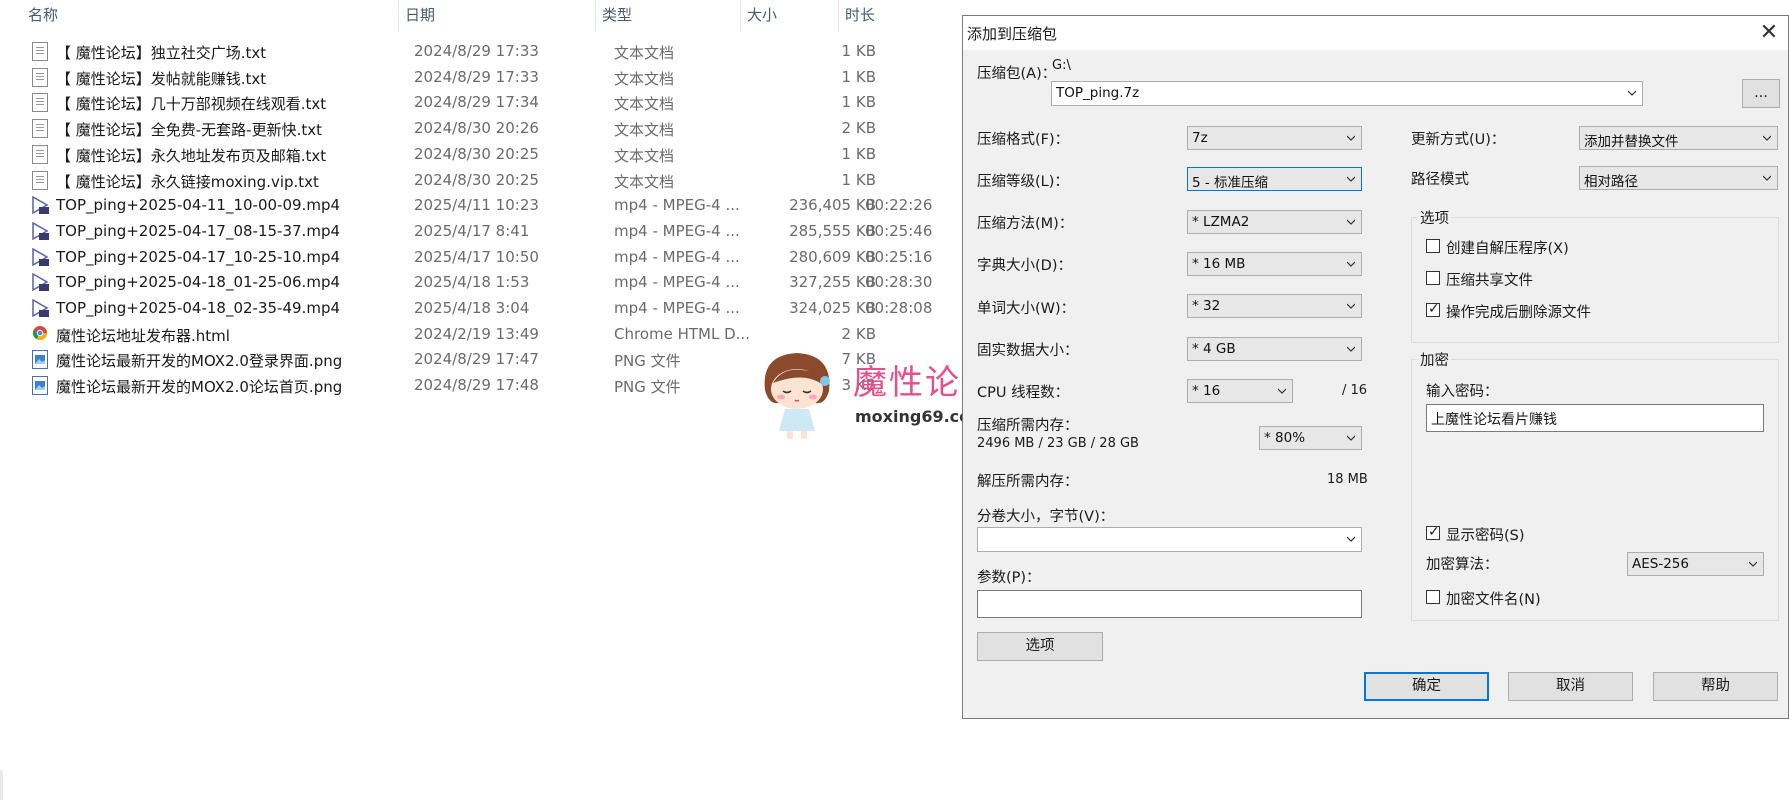 The width and height of the screenshot is (1789, 810). What do you see at coordinates (1219, 264) in the screenshot?
I see `dict-value: * 16 MB` at bounding box center [1219, 264].